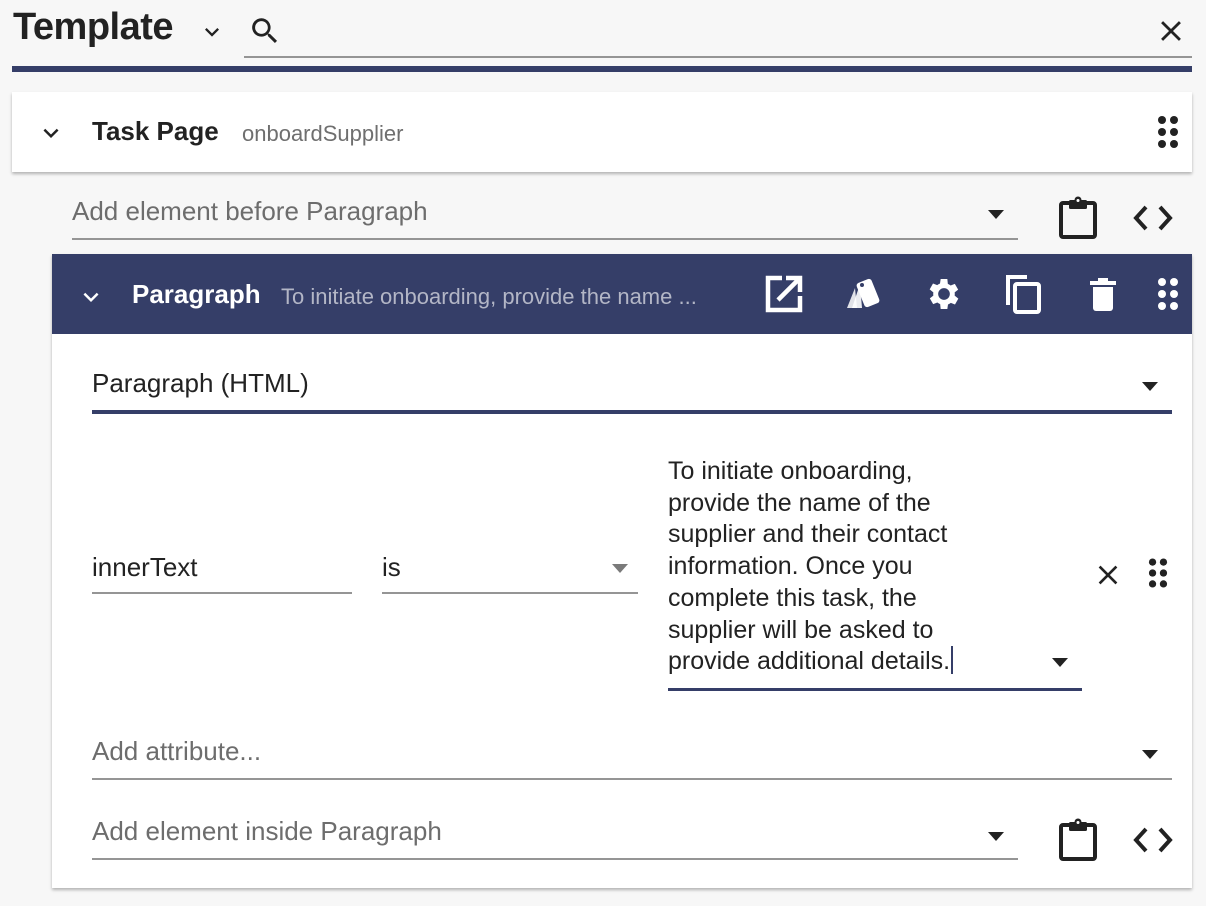 The width and height of the screenshot is (1206, 906). I want to click on copy-icon, so click(1023, 294).